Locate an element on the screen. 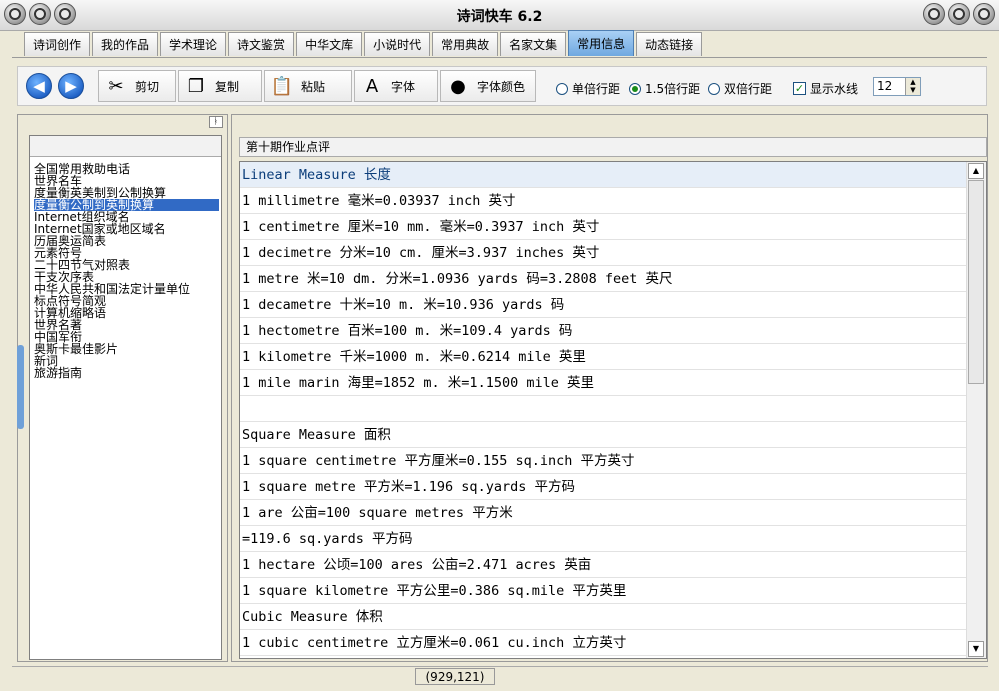 Image resolution: width=999 pixels, height=691 pixels. font-color-label: 字体颜色 is located at coordinates (501, 86).